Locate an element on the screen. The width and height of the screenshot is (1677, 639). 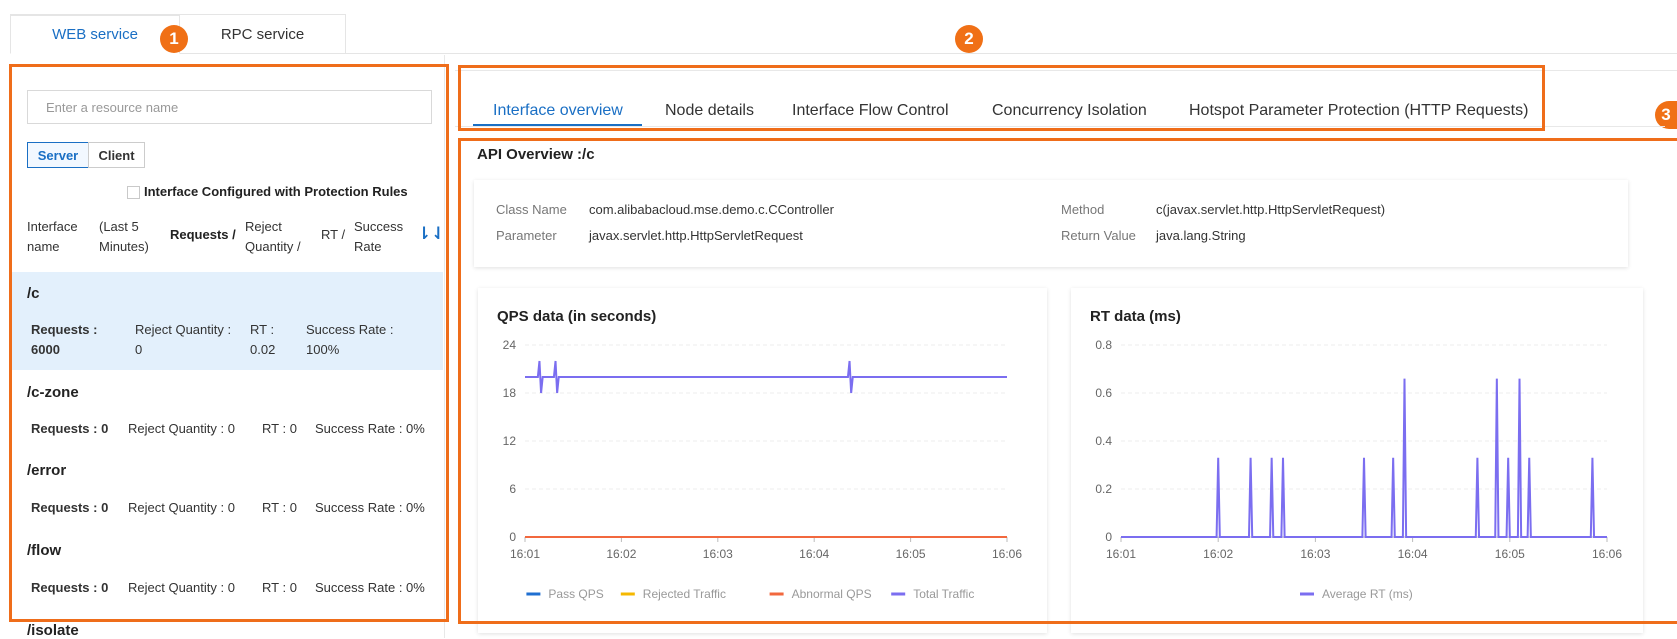
tab-rpc-service: RPC service is located at coordinates (263, 34).